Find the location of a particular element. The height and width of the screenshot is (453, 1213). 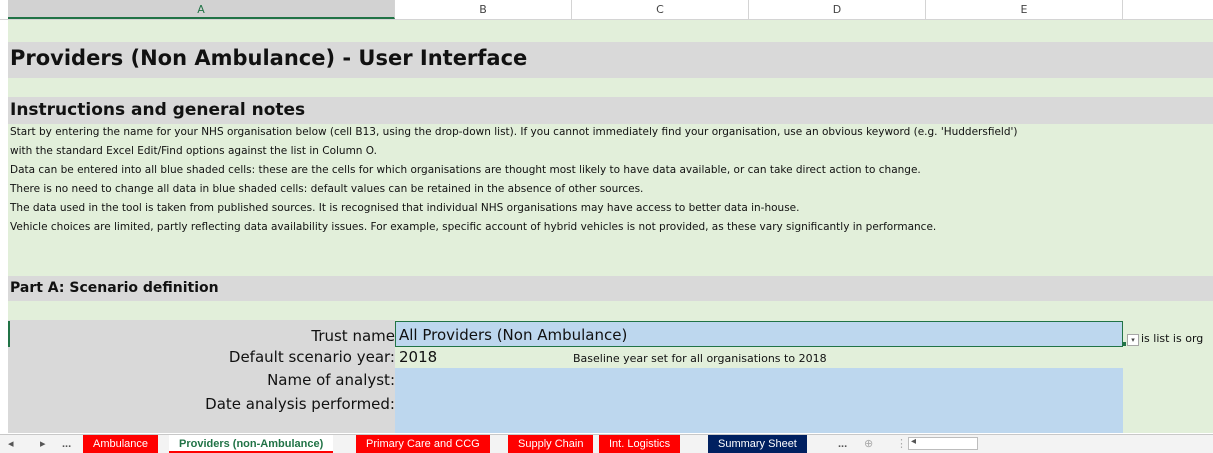

fill-handle is located at coordinates (1124, 344).